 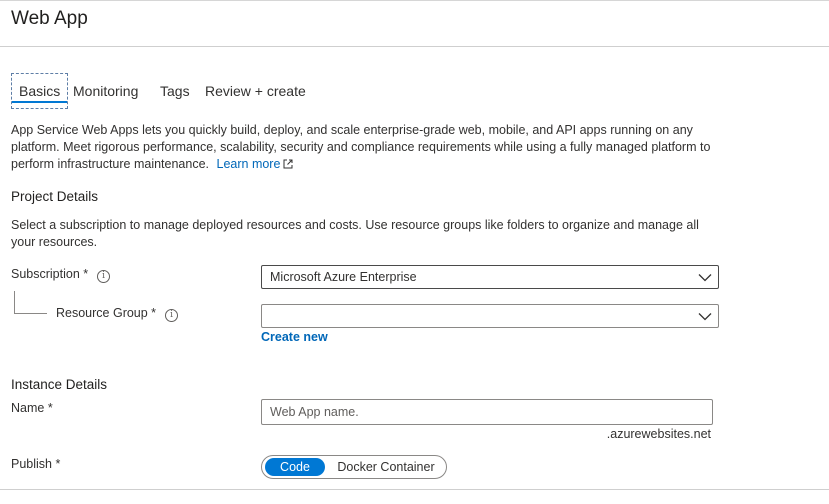 I want to click on resource-group-label-text: Resource Group *, so click(x=106, y=313).